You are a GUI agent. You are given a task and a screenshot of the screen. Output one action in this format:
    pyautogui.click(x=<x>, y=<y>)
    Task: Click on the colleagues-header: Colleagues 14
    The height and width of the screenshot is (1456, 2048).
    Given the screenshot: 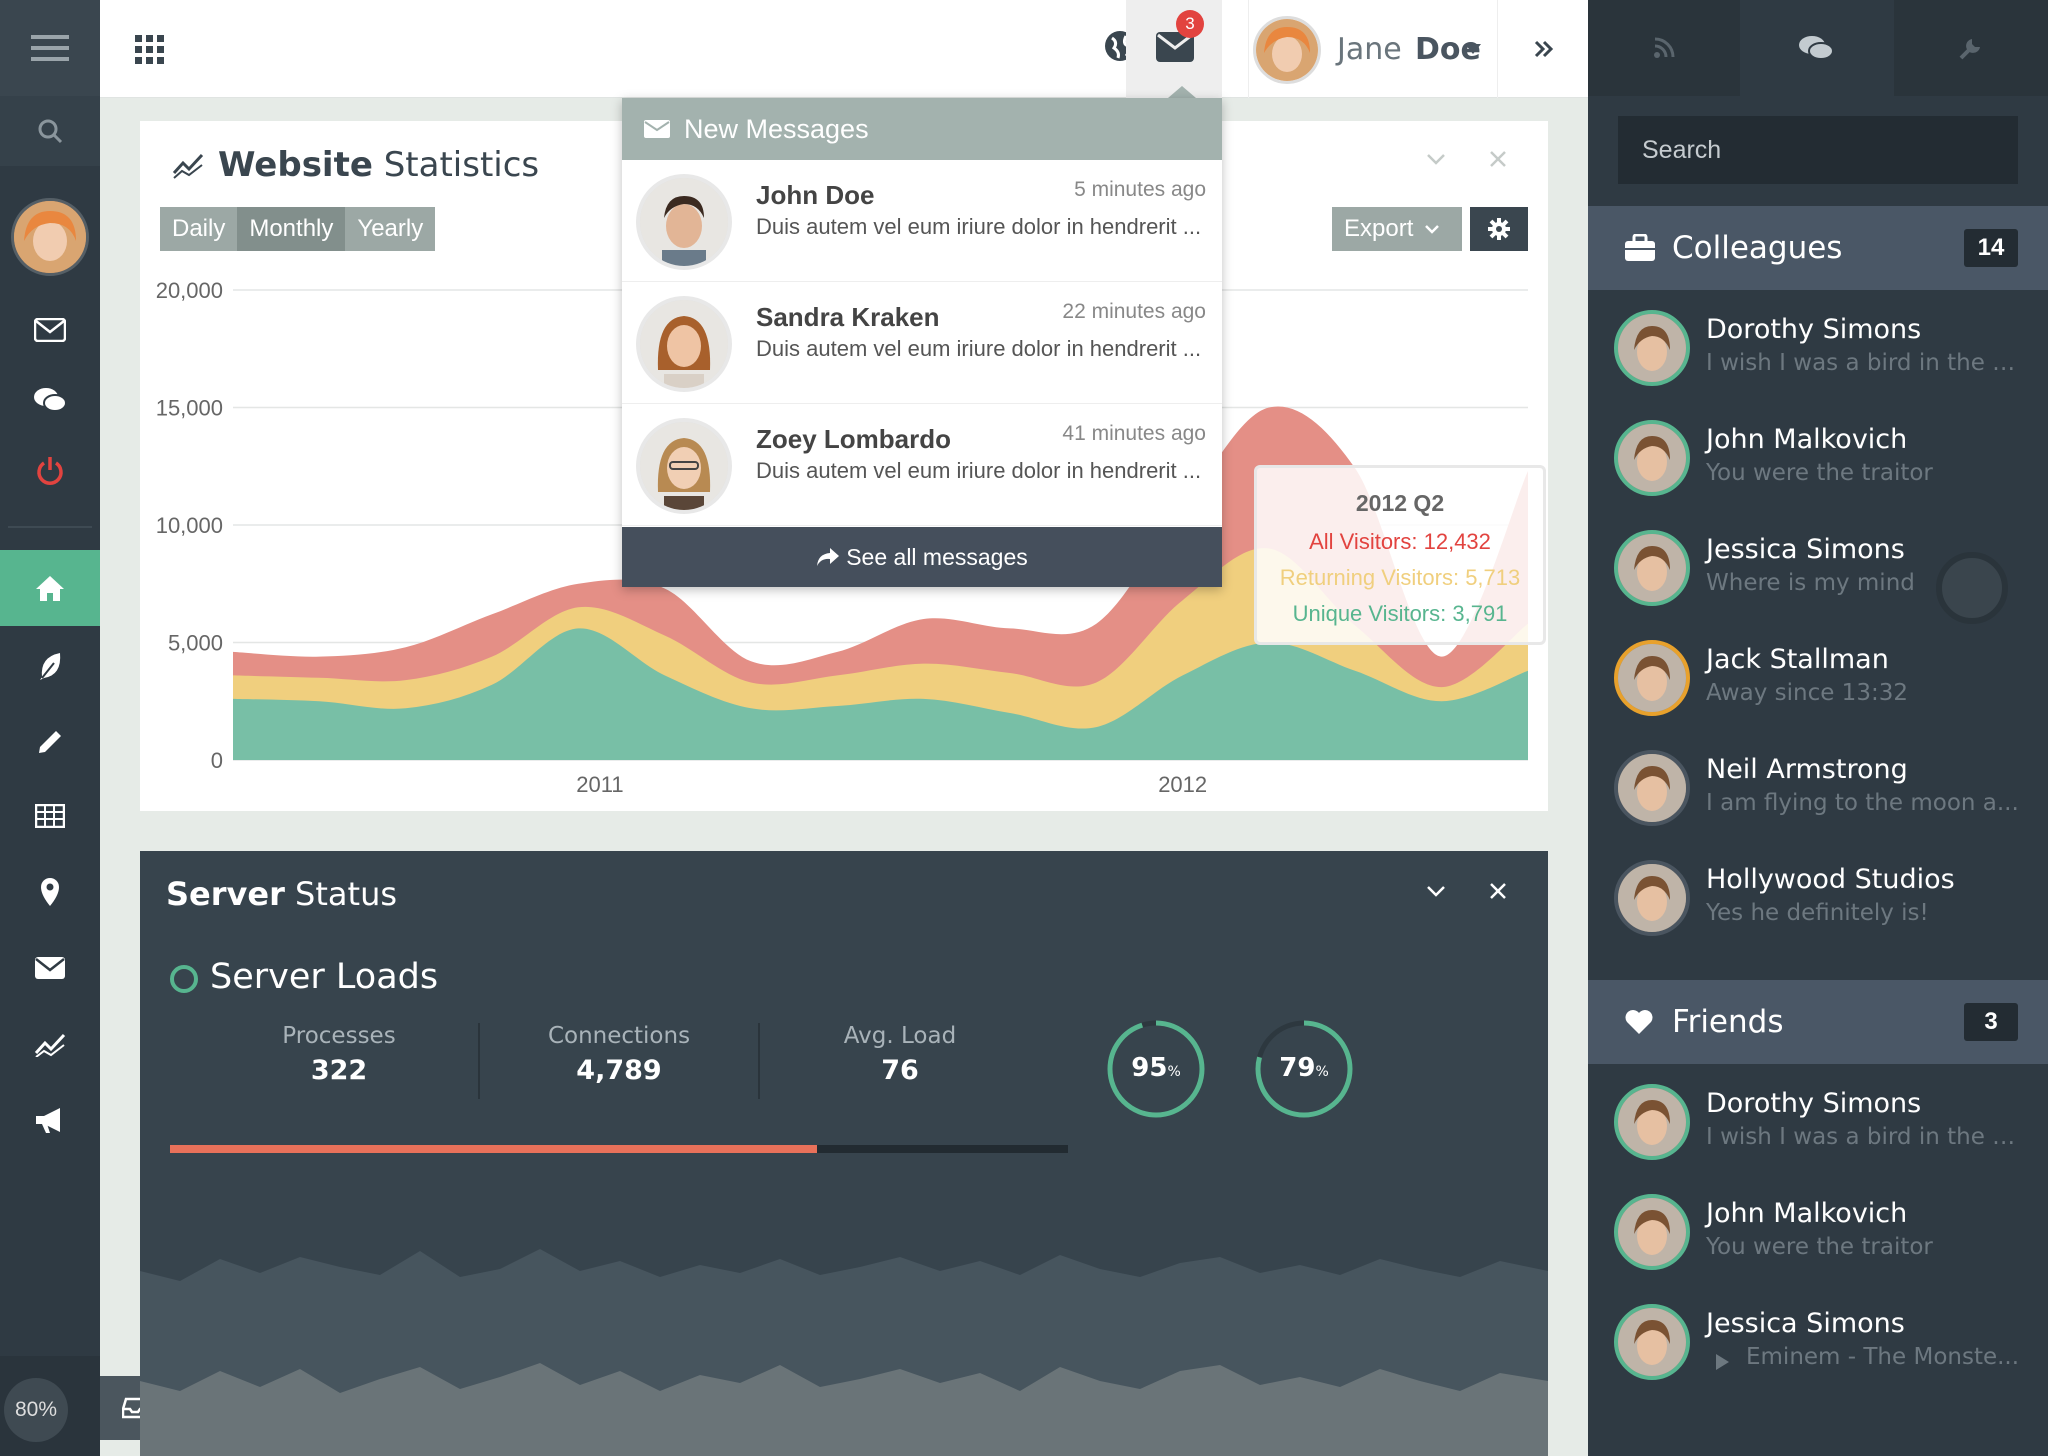 What is the action you would take?
    pyautogui.click(x=1818, y=248)
    